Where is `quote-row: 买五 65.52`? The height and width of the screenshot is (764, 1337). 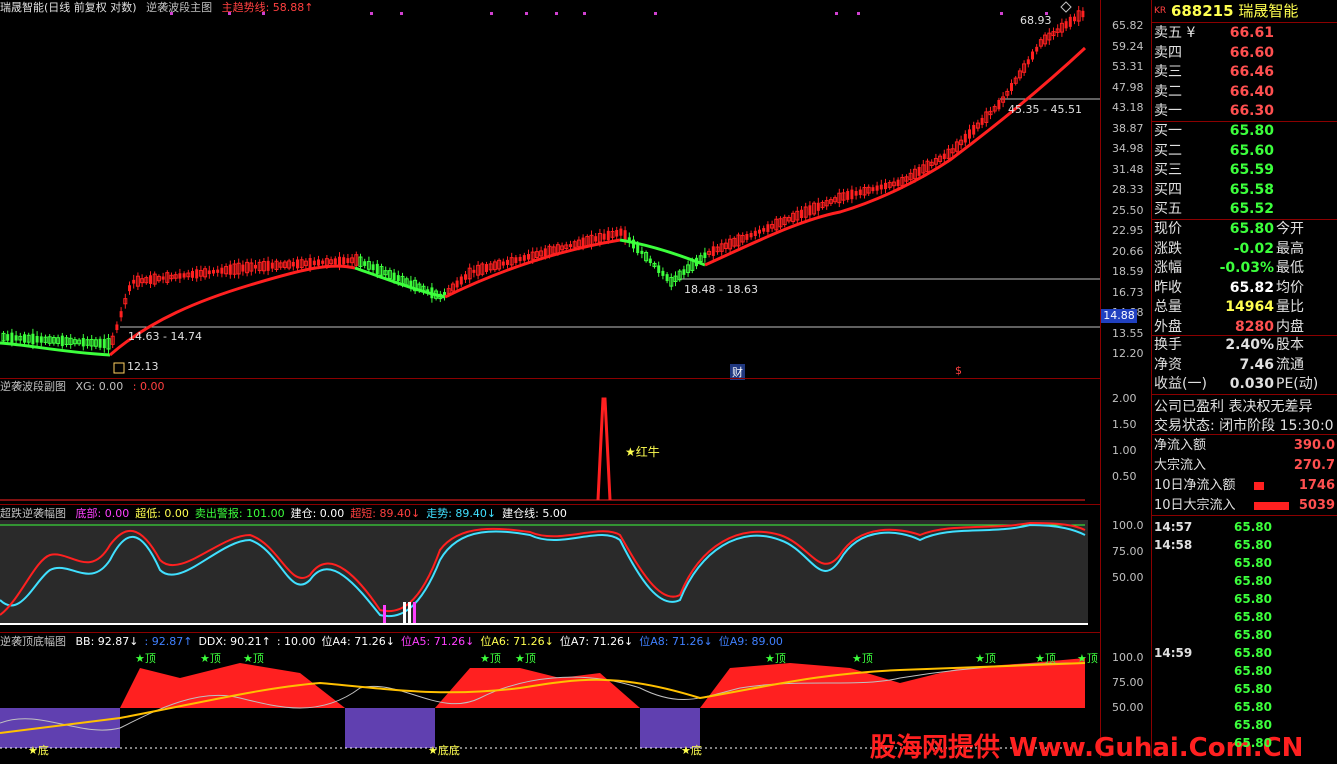 quote-row: 买五 65.52 is located at coordinates (1245, 209).